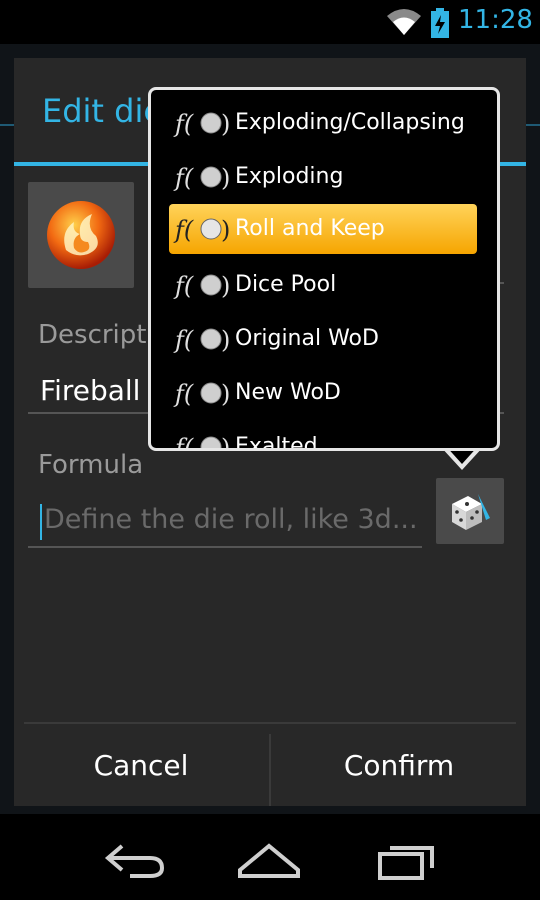 The width and height of the screenshot is (540, 900). What do you see at coordinates (276, 442) in the screenshot?
I see `menu-item-label: Exalted` at bounding box center [276, 442].